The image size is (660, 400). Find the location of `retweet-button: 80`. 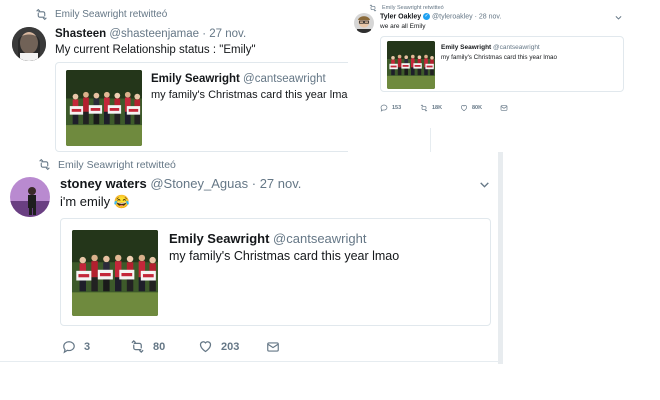

retweet-button: 80 is located at coordinates (164, 346).